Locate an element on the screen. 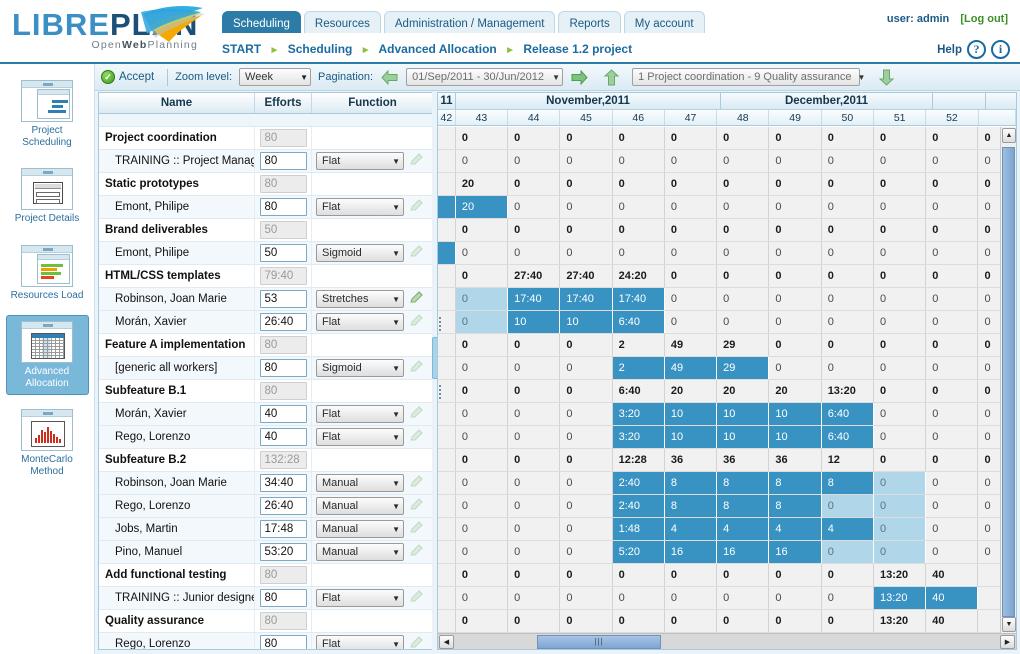  scroll-up-button is located at coordinates (611, 77).